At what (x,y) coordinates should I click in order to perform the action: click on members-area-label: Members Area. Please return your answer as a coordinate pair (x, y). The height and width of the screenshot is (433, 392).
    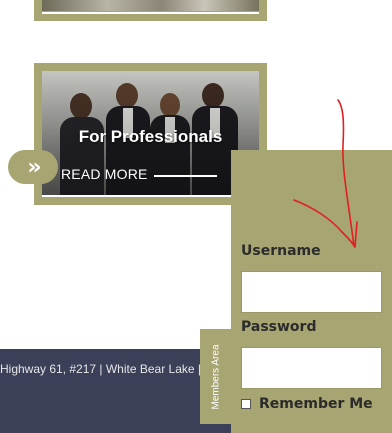
    Looking at the image, I should click on (215, 376).